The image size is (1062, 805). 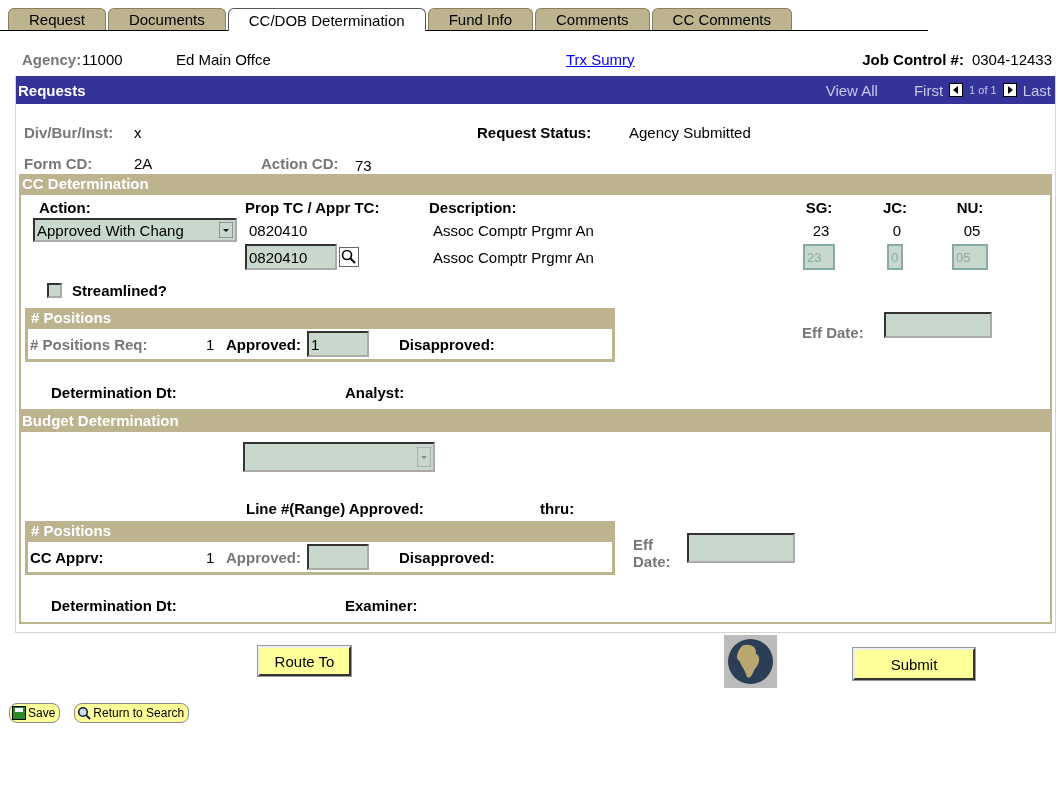 What do you see at coordinates (335, 508) in the screenshot?
I see `line-range-label: Line #(Range) Approved:` at bounding box center [335, 508].